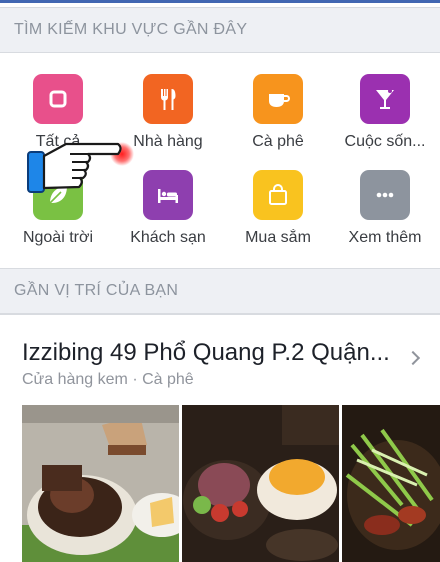 This screenshot has height=562, width=440. Describe the element at coordinates (278, 237) in the screenshot. I see `category-label: Mua sắm` at that location.